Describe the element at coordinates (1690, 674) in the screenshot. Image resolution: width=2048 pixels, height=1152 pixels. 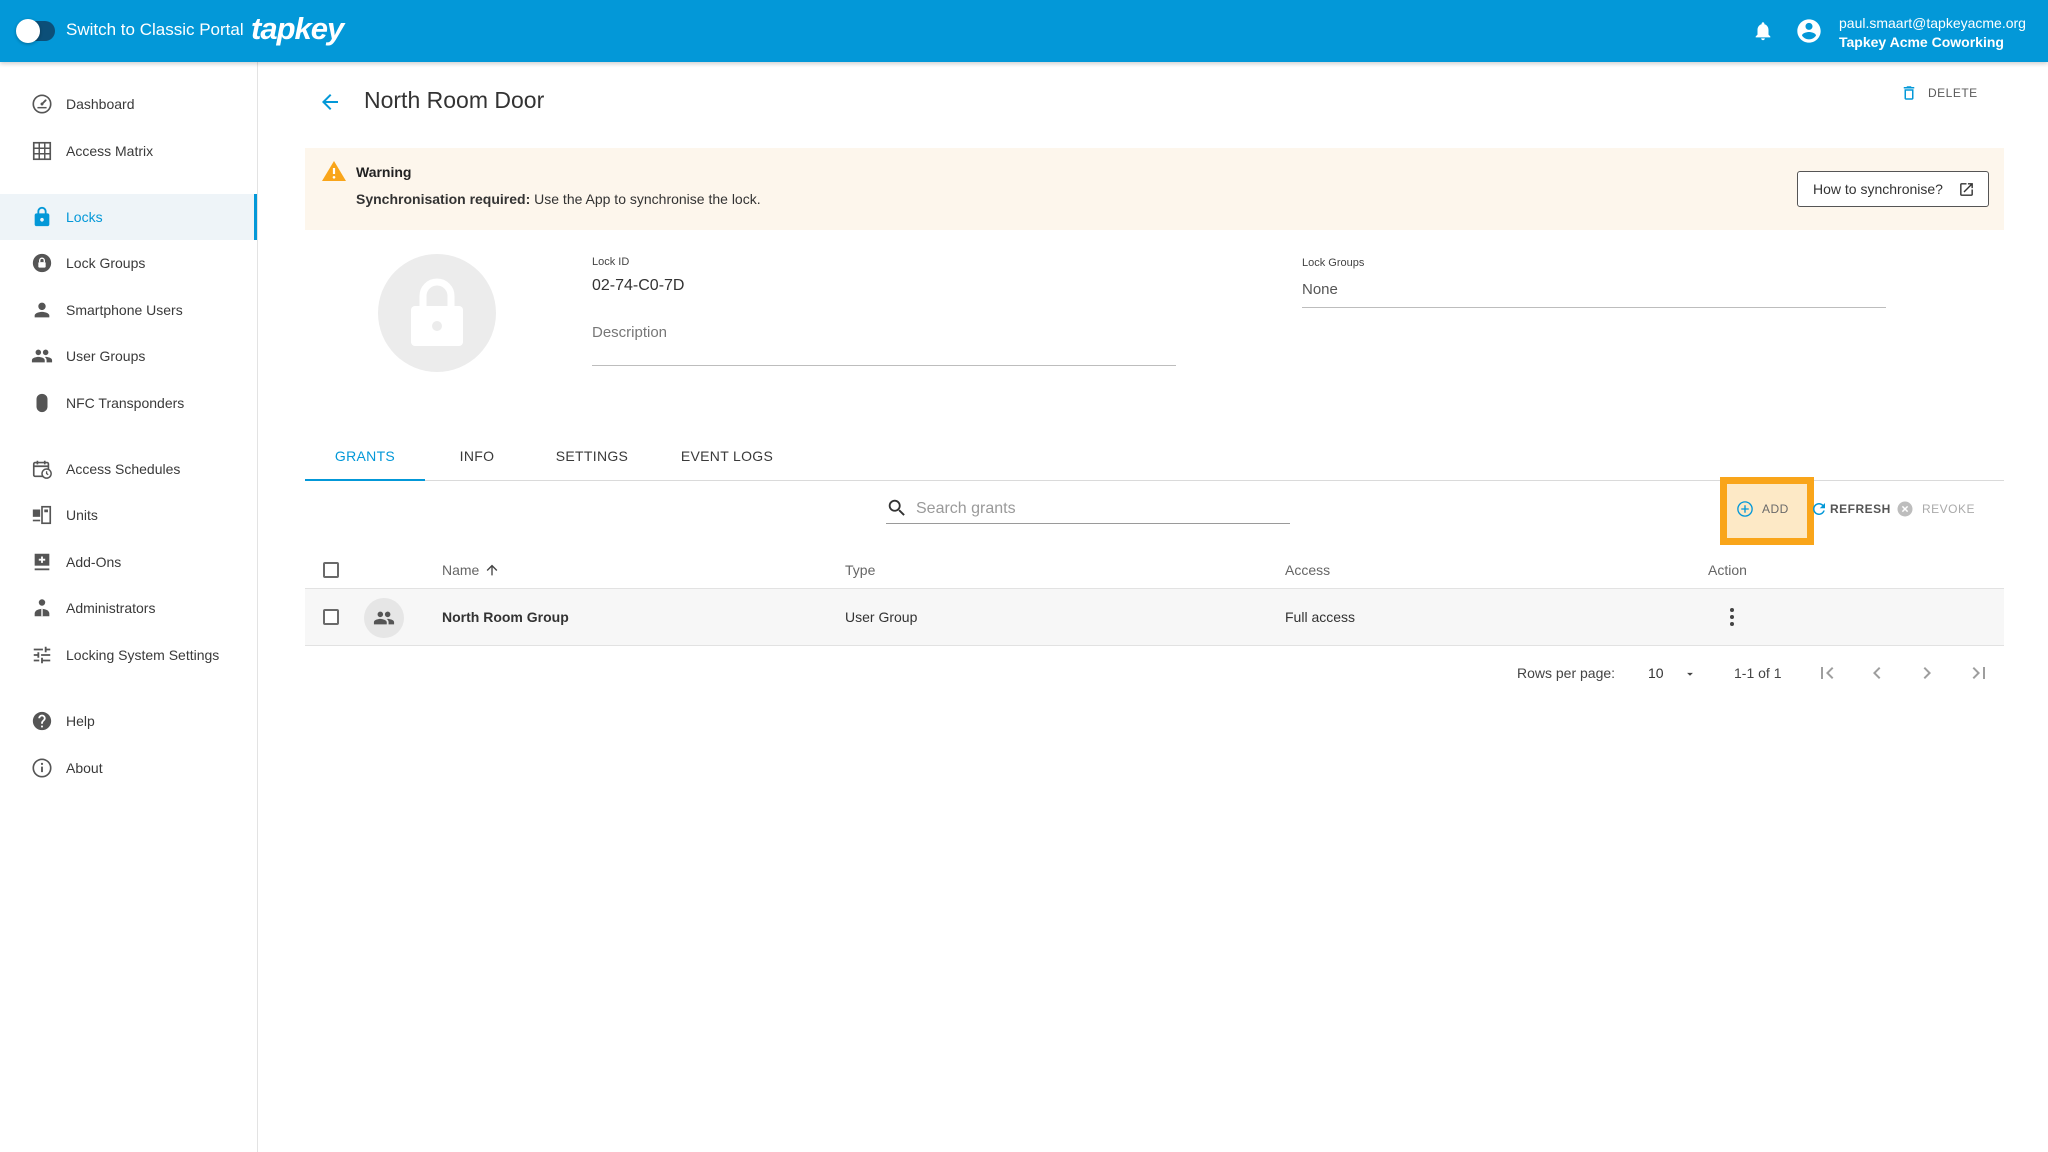
I see `dropdown-caret-icon` at that location.